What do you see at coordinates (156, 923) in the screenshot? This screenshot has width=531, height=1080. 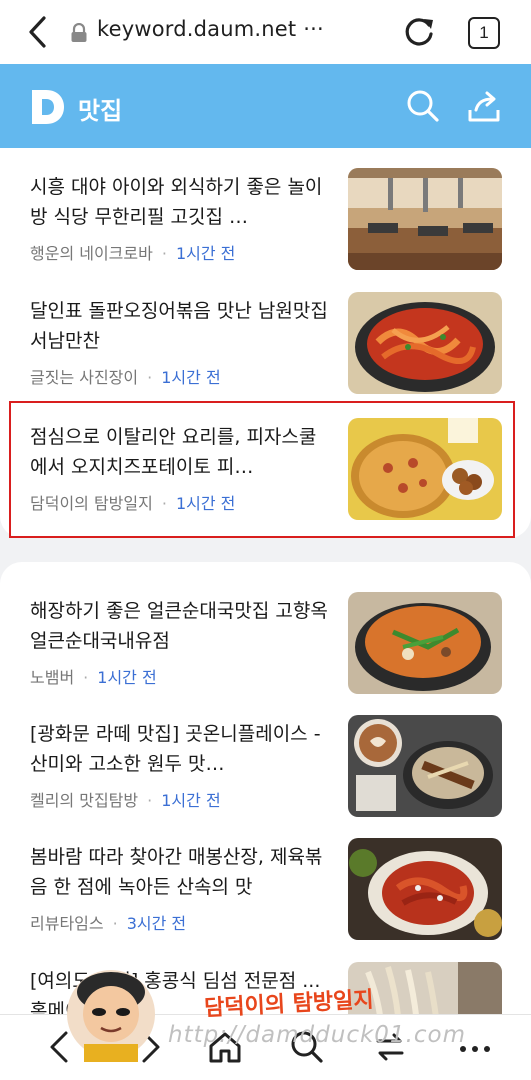 I see `article-time: 3시간 전` at bounding box center [156, 923].